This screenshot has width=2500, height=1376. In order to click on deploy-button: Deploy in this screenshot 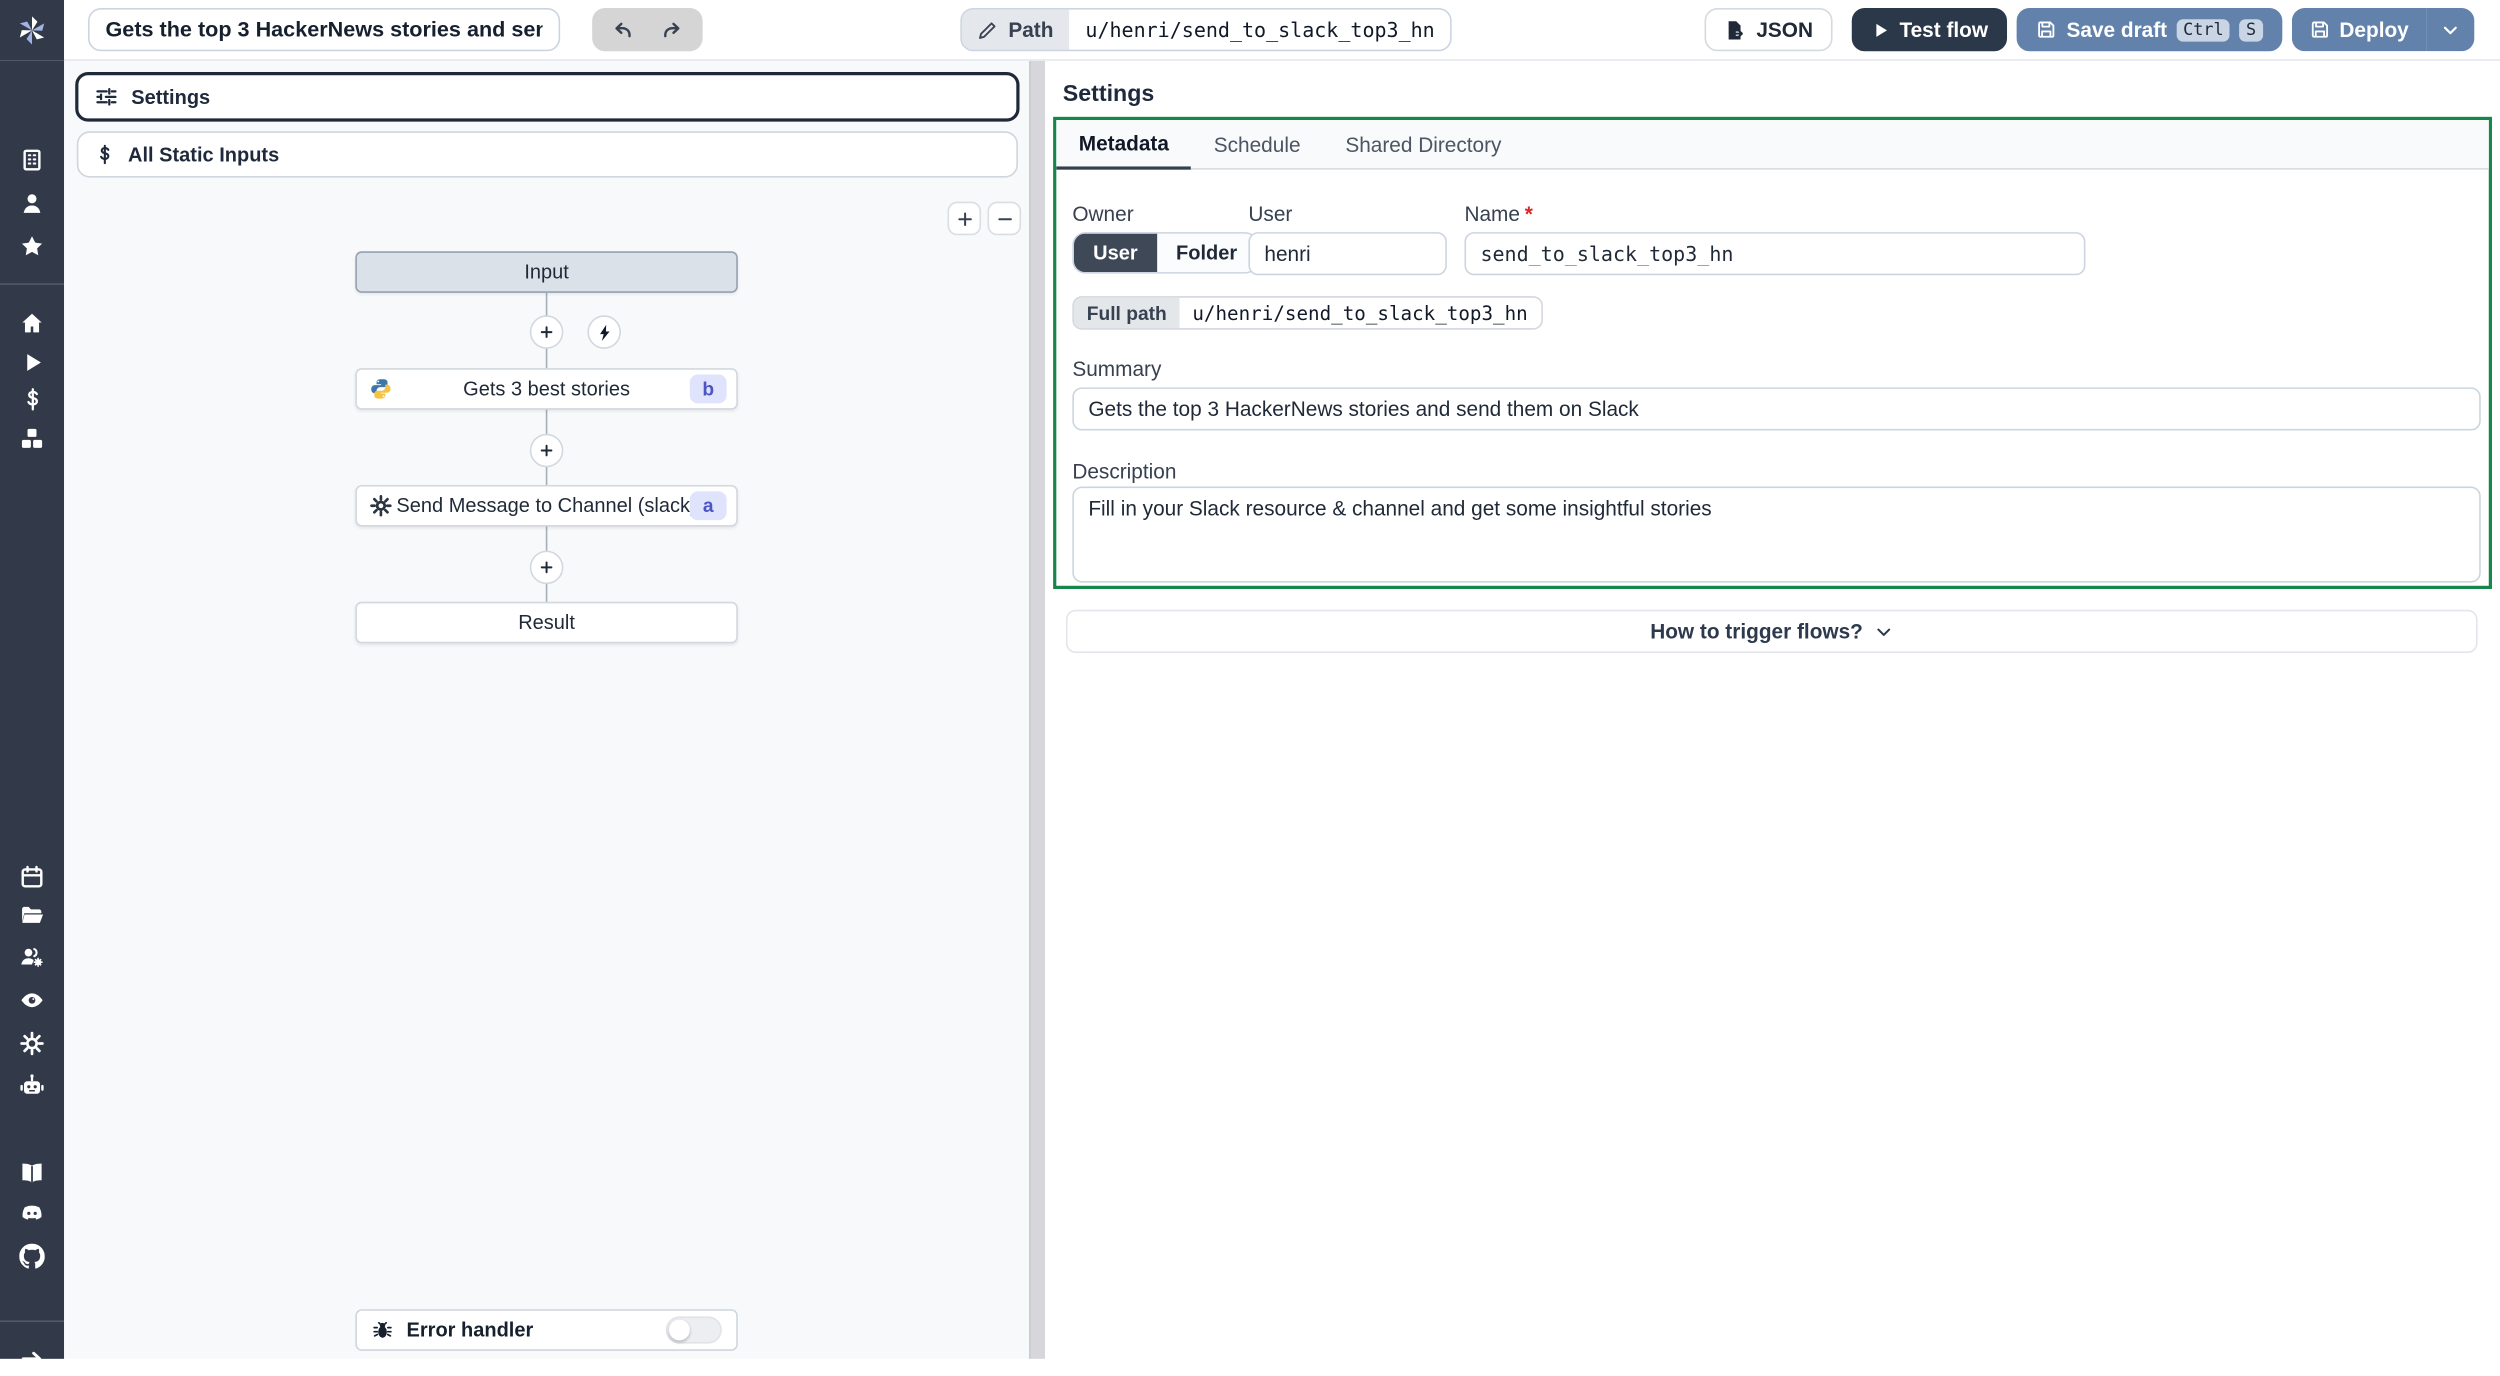, I will do `click(2359, 30)`.